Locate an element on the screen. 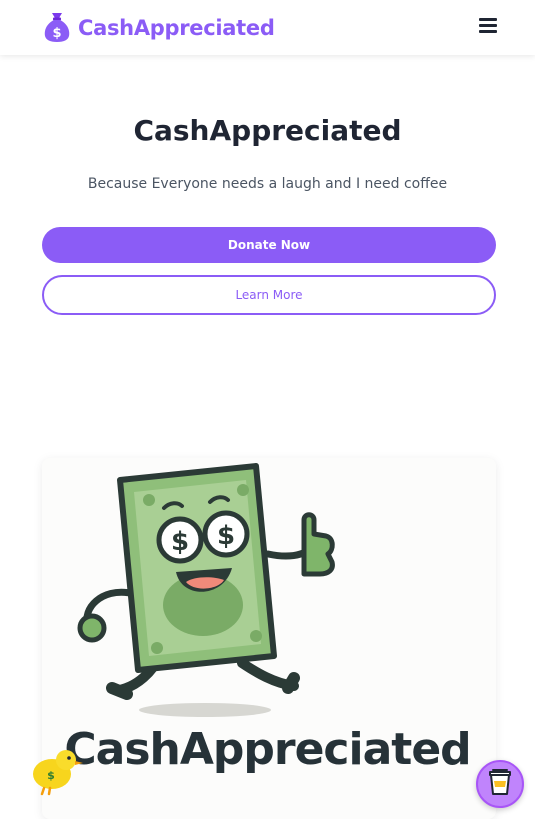  hamburger-menu-icon is located at coordinates (488, 26).